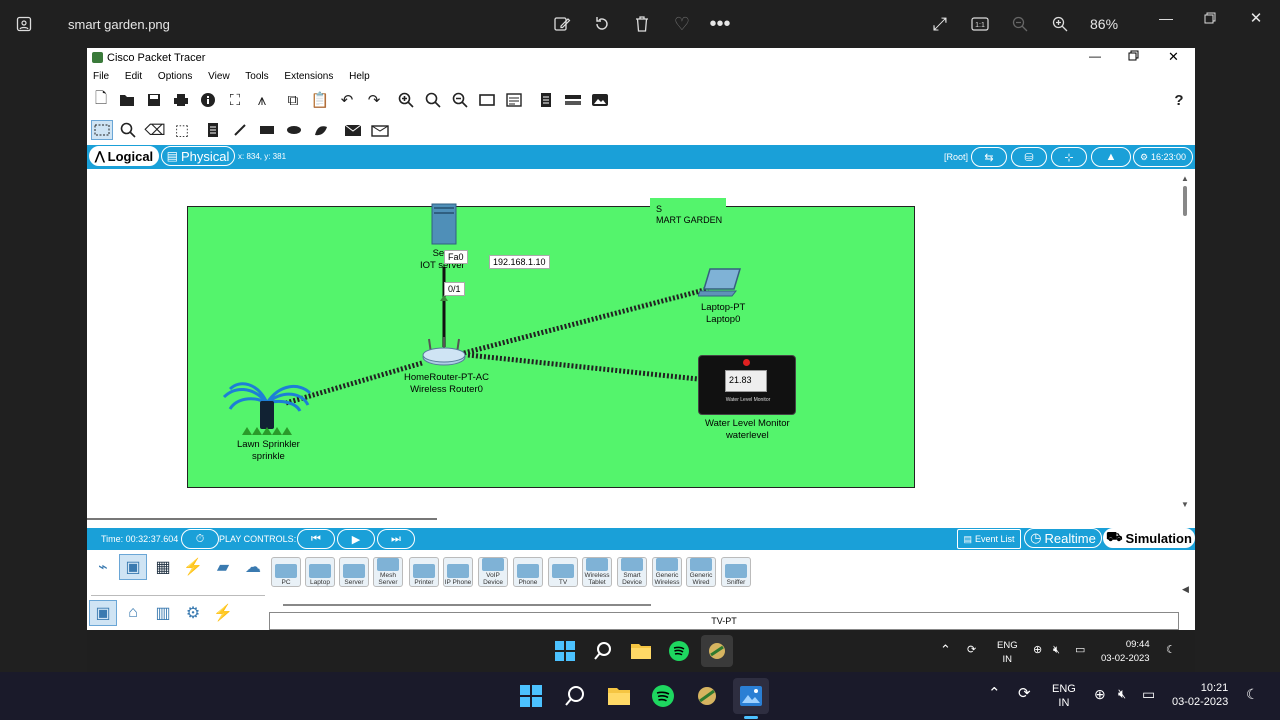 Image resolution: width=1280 pixels, height=720 pixels. What do you see at coordinates (1185, 201) in the screenshot?
I see `vertical-scroll-thumb` at bounding box center [1185, 201].